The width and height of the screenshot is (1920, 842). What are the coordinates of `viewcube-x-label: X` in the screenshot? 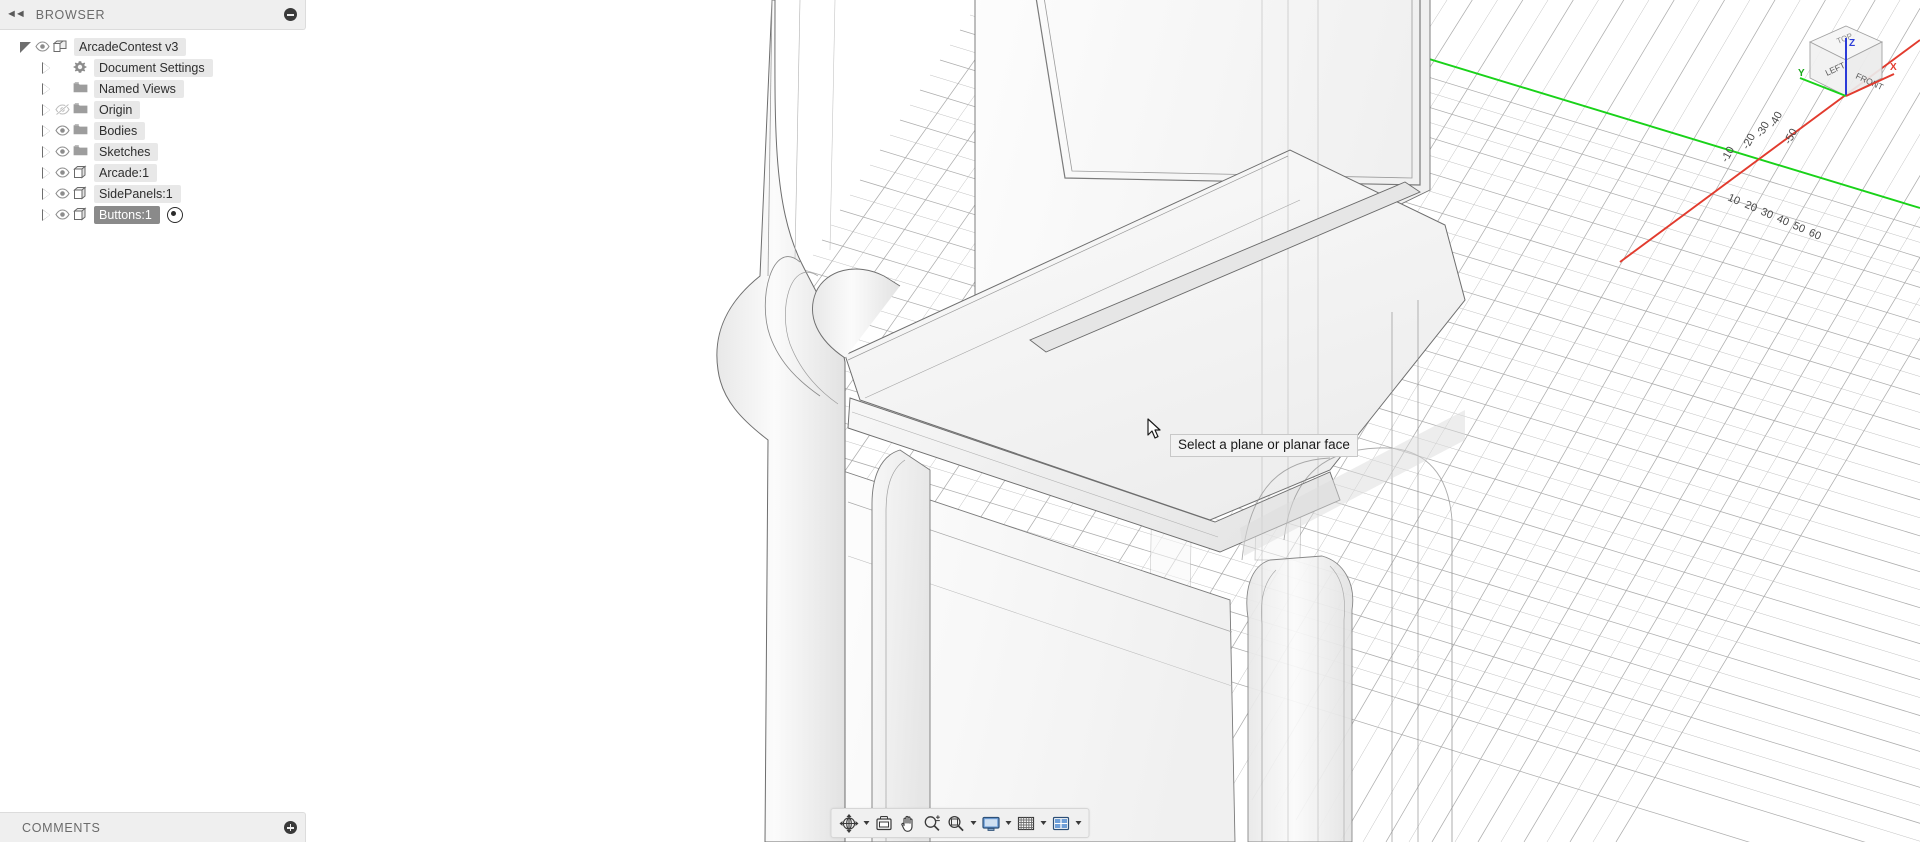 It's located at (1893, 67).